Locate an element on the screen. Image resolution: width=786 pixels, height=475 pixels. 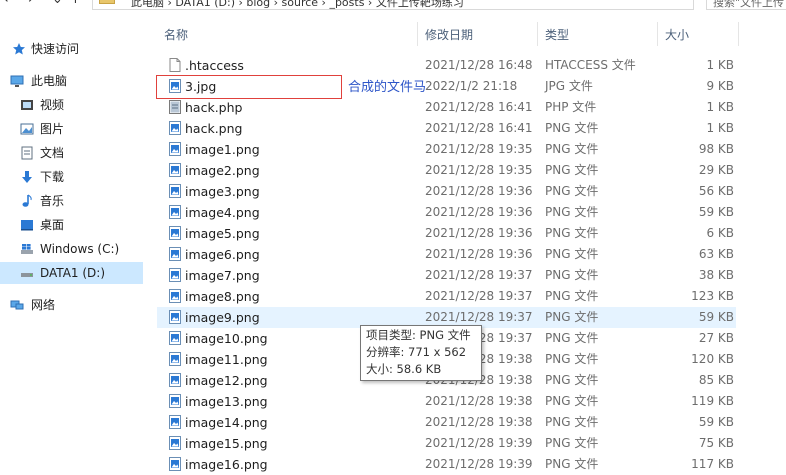
file-name: image15.png is located at coordinates (226, 443).